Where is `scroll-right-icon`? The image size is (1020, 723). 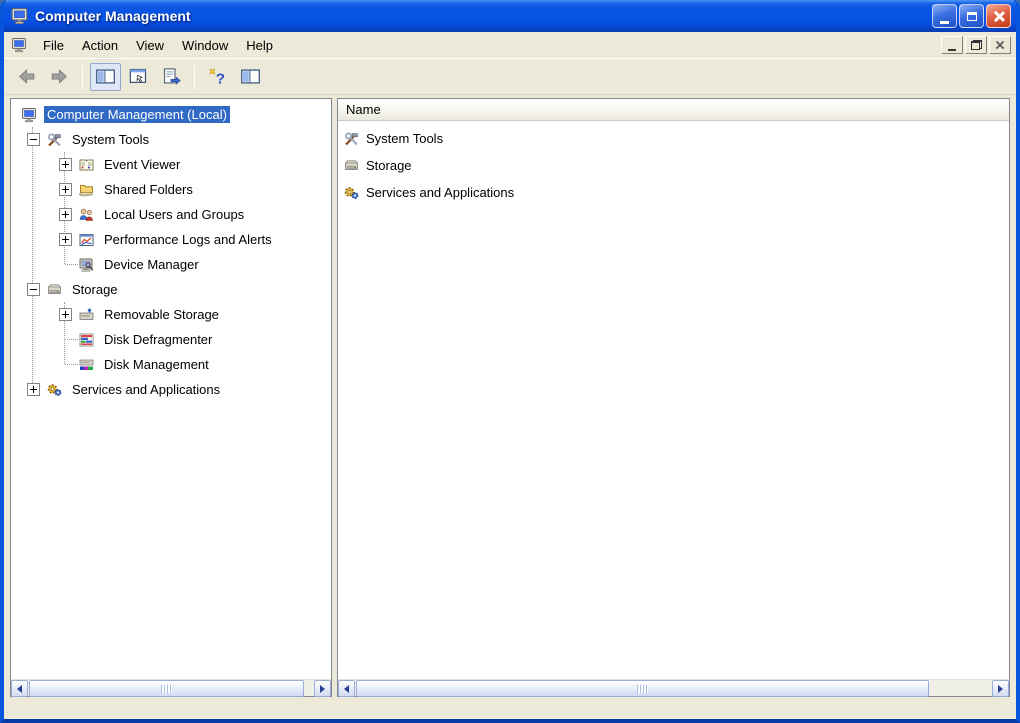
scroll-right-icon is located at coordinates (322, 688).